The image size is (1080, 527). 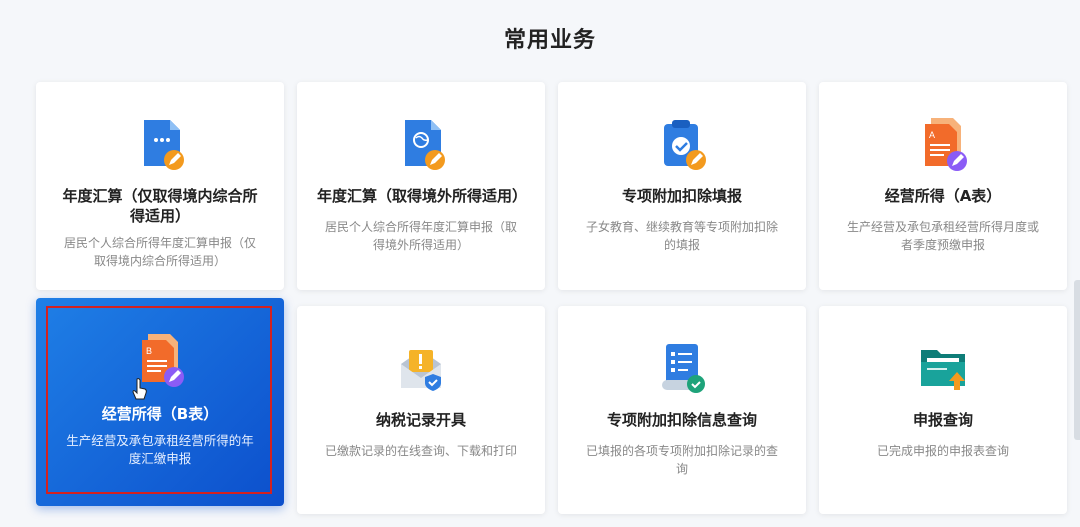 I want to click on card-title: 年度汇算（仅取得境内综合所得适用）, so click(x=160, y=206).